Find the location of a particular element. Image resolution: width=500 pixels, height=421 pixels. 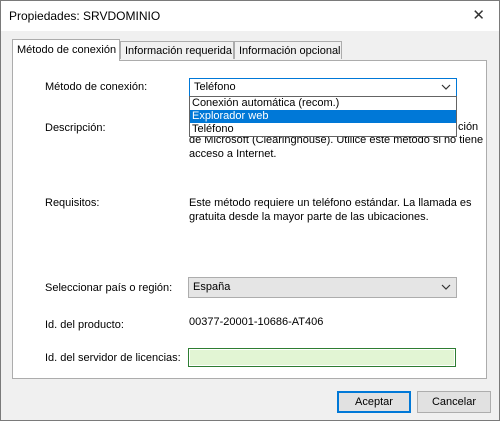

description-line1-tail: ción is located at coordinates (468, 127).